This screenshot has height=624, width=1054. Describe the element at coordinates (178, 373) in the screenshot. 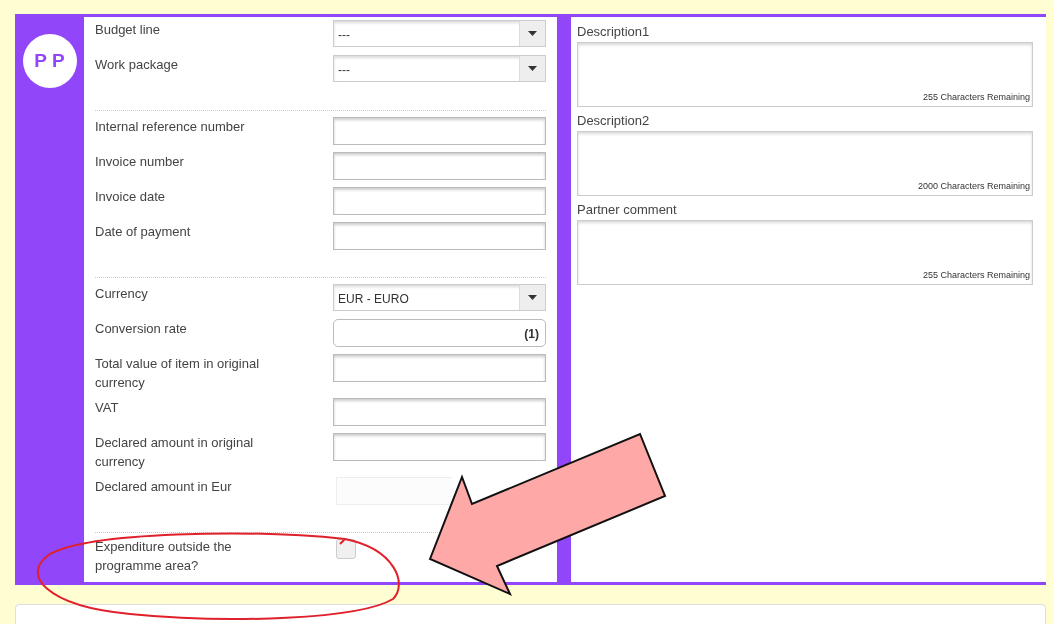

I see `field-label: Total value of item in original currency` at that location.